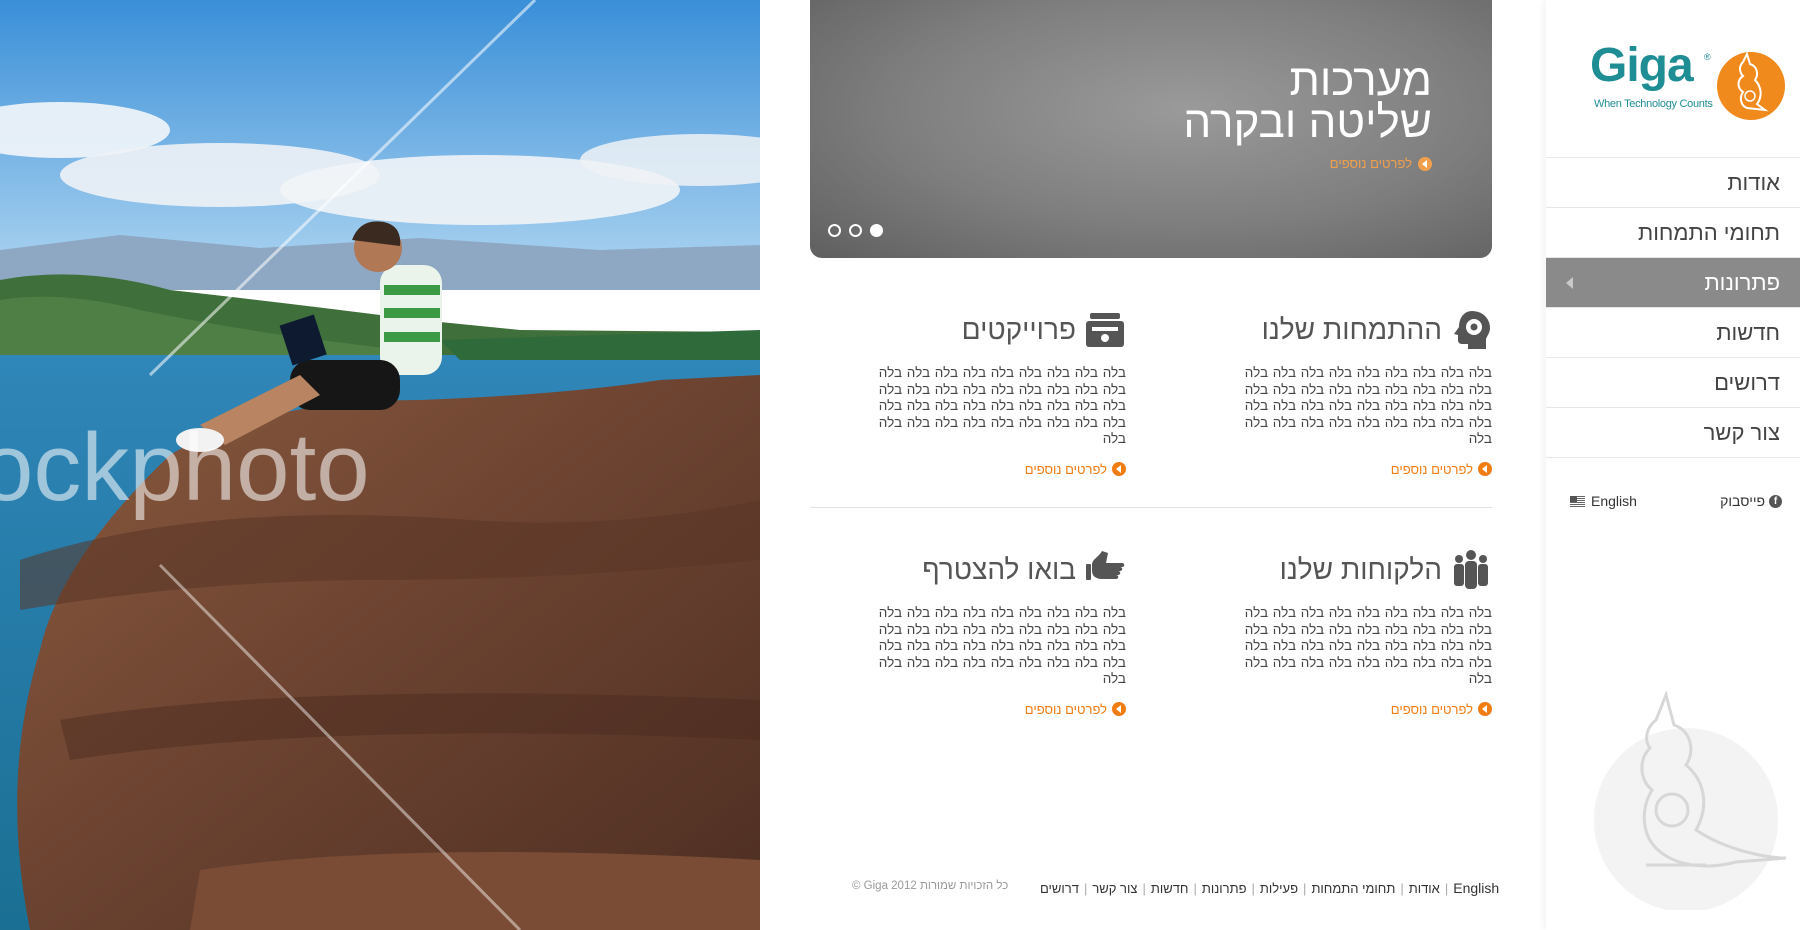 The image size is (1800, 930). Describe the element at coordinates (1577, 501) in the screenshot. I see `us-flag-icon` at that location.